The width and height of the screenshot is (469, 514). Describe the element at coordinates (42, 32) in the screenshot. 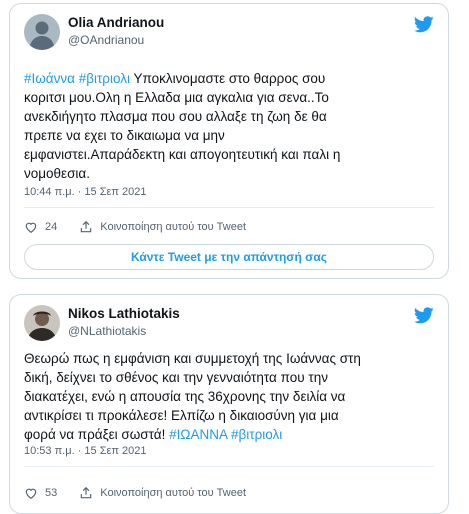

I see `default-avatar-icon` at that location.